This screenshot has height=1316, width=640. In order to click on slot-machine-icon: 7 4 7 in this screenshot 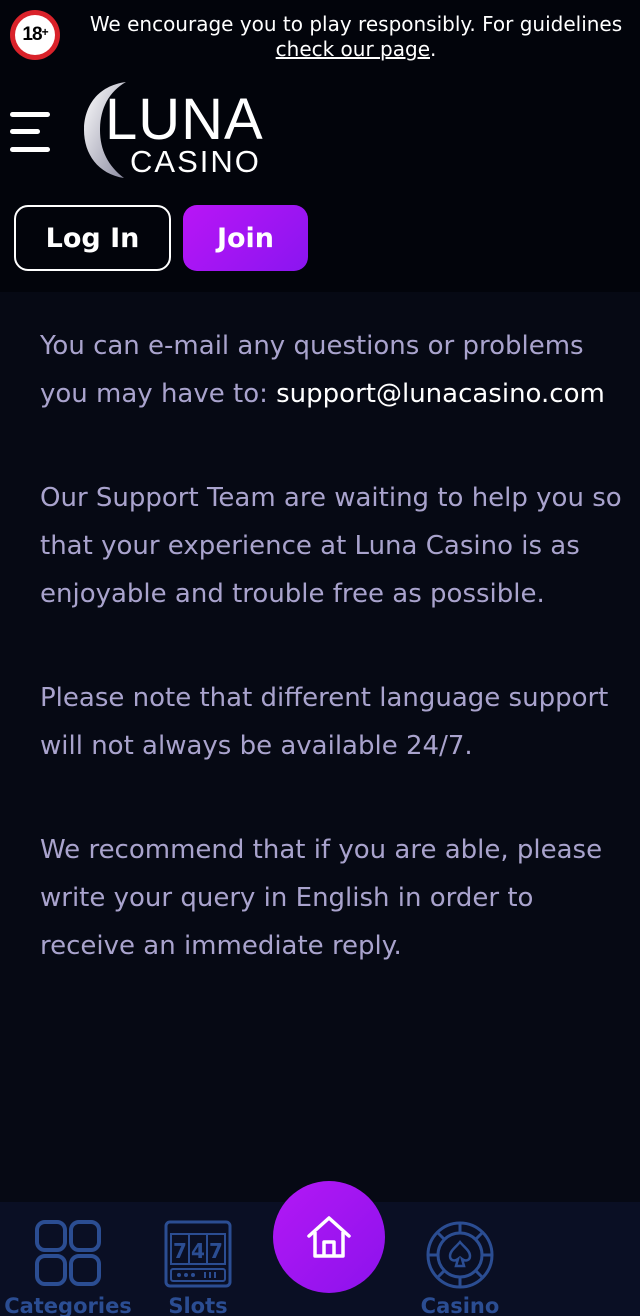, I will do `click(198, 1254)`.